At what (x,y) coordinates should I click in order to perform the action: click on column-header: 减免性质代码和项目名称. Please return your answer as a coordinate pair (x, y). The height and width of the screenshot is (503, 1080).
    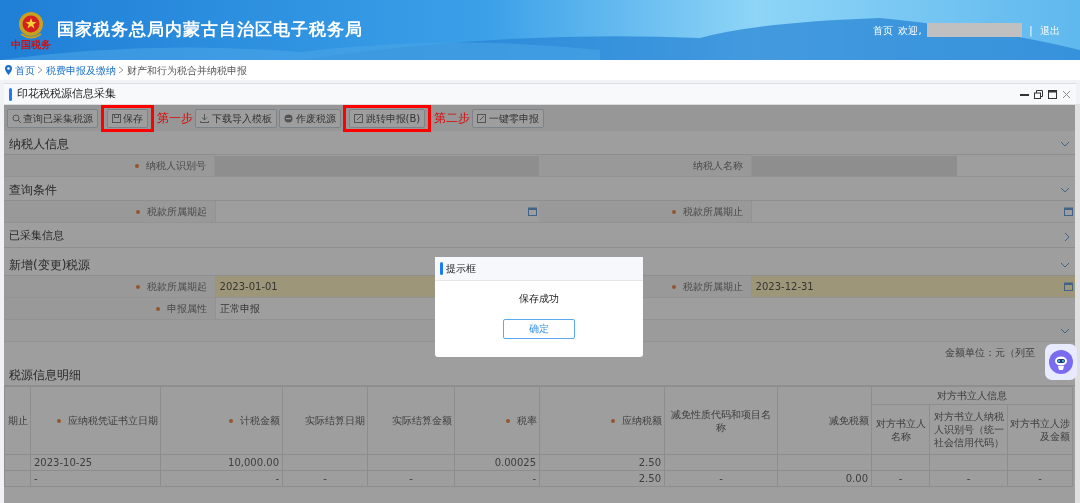
    Looking at the image, I should click on (721, 420).